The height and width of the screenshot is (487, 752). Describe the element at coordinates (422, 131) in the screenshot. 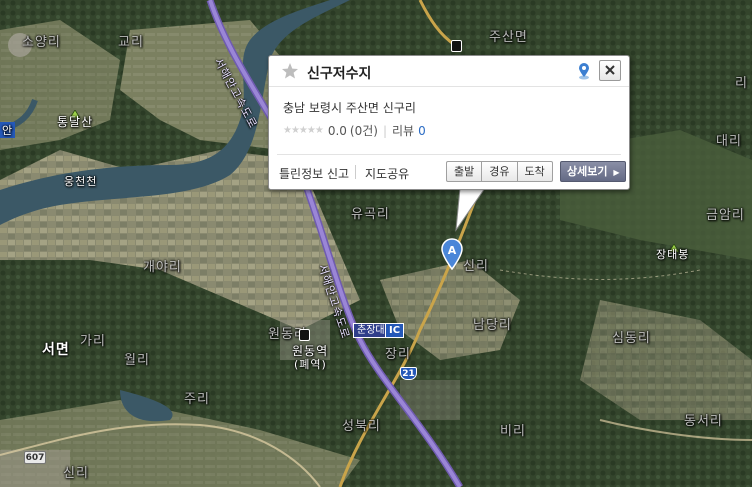

I see `review-count-link: 0` at that location.